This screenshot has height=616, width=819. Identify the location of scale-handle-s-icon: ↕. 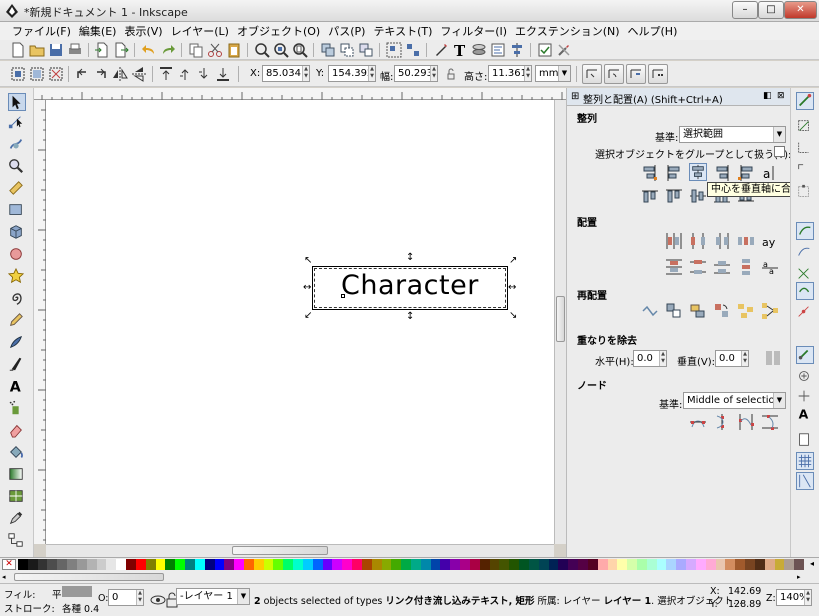
(410, 317).